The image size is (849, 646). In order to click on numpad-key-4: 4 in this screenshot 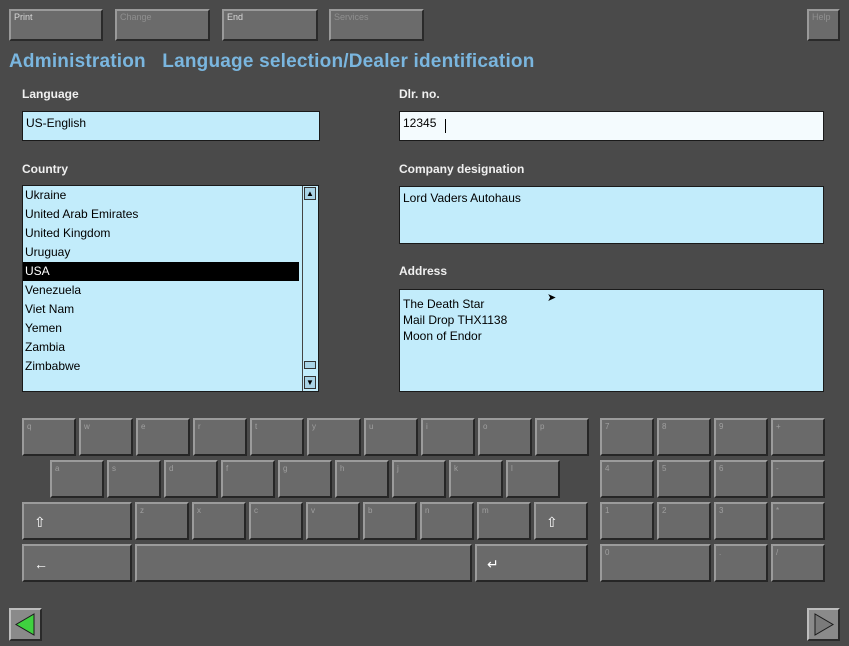, I will do `click(627, 479)`.